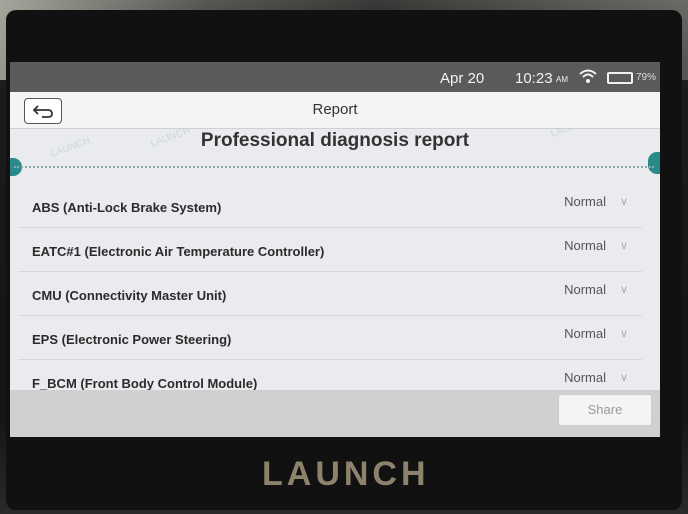  What do you see at coordinates (335, 77) in the screenshot?
I see `status-bar: Apr 20 10:23 AM 79%` at bounding box center [335, 77].